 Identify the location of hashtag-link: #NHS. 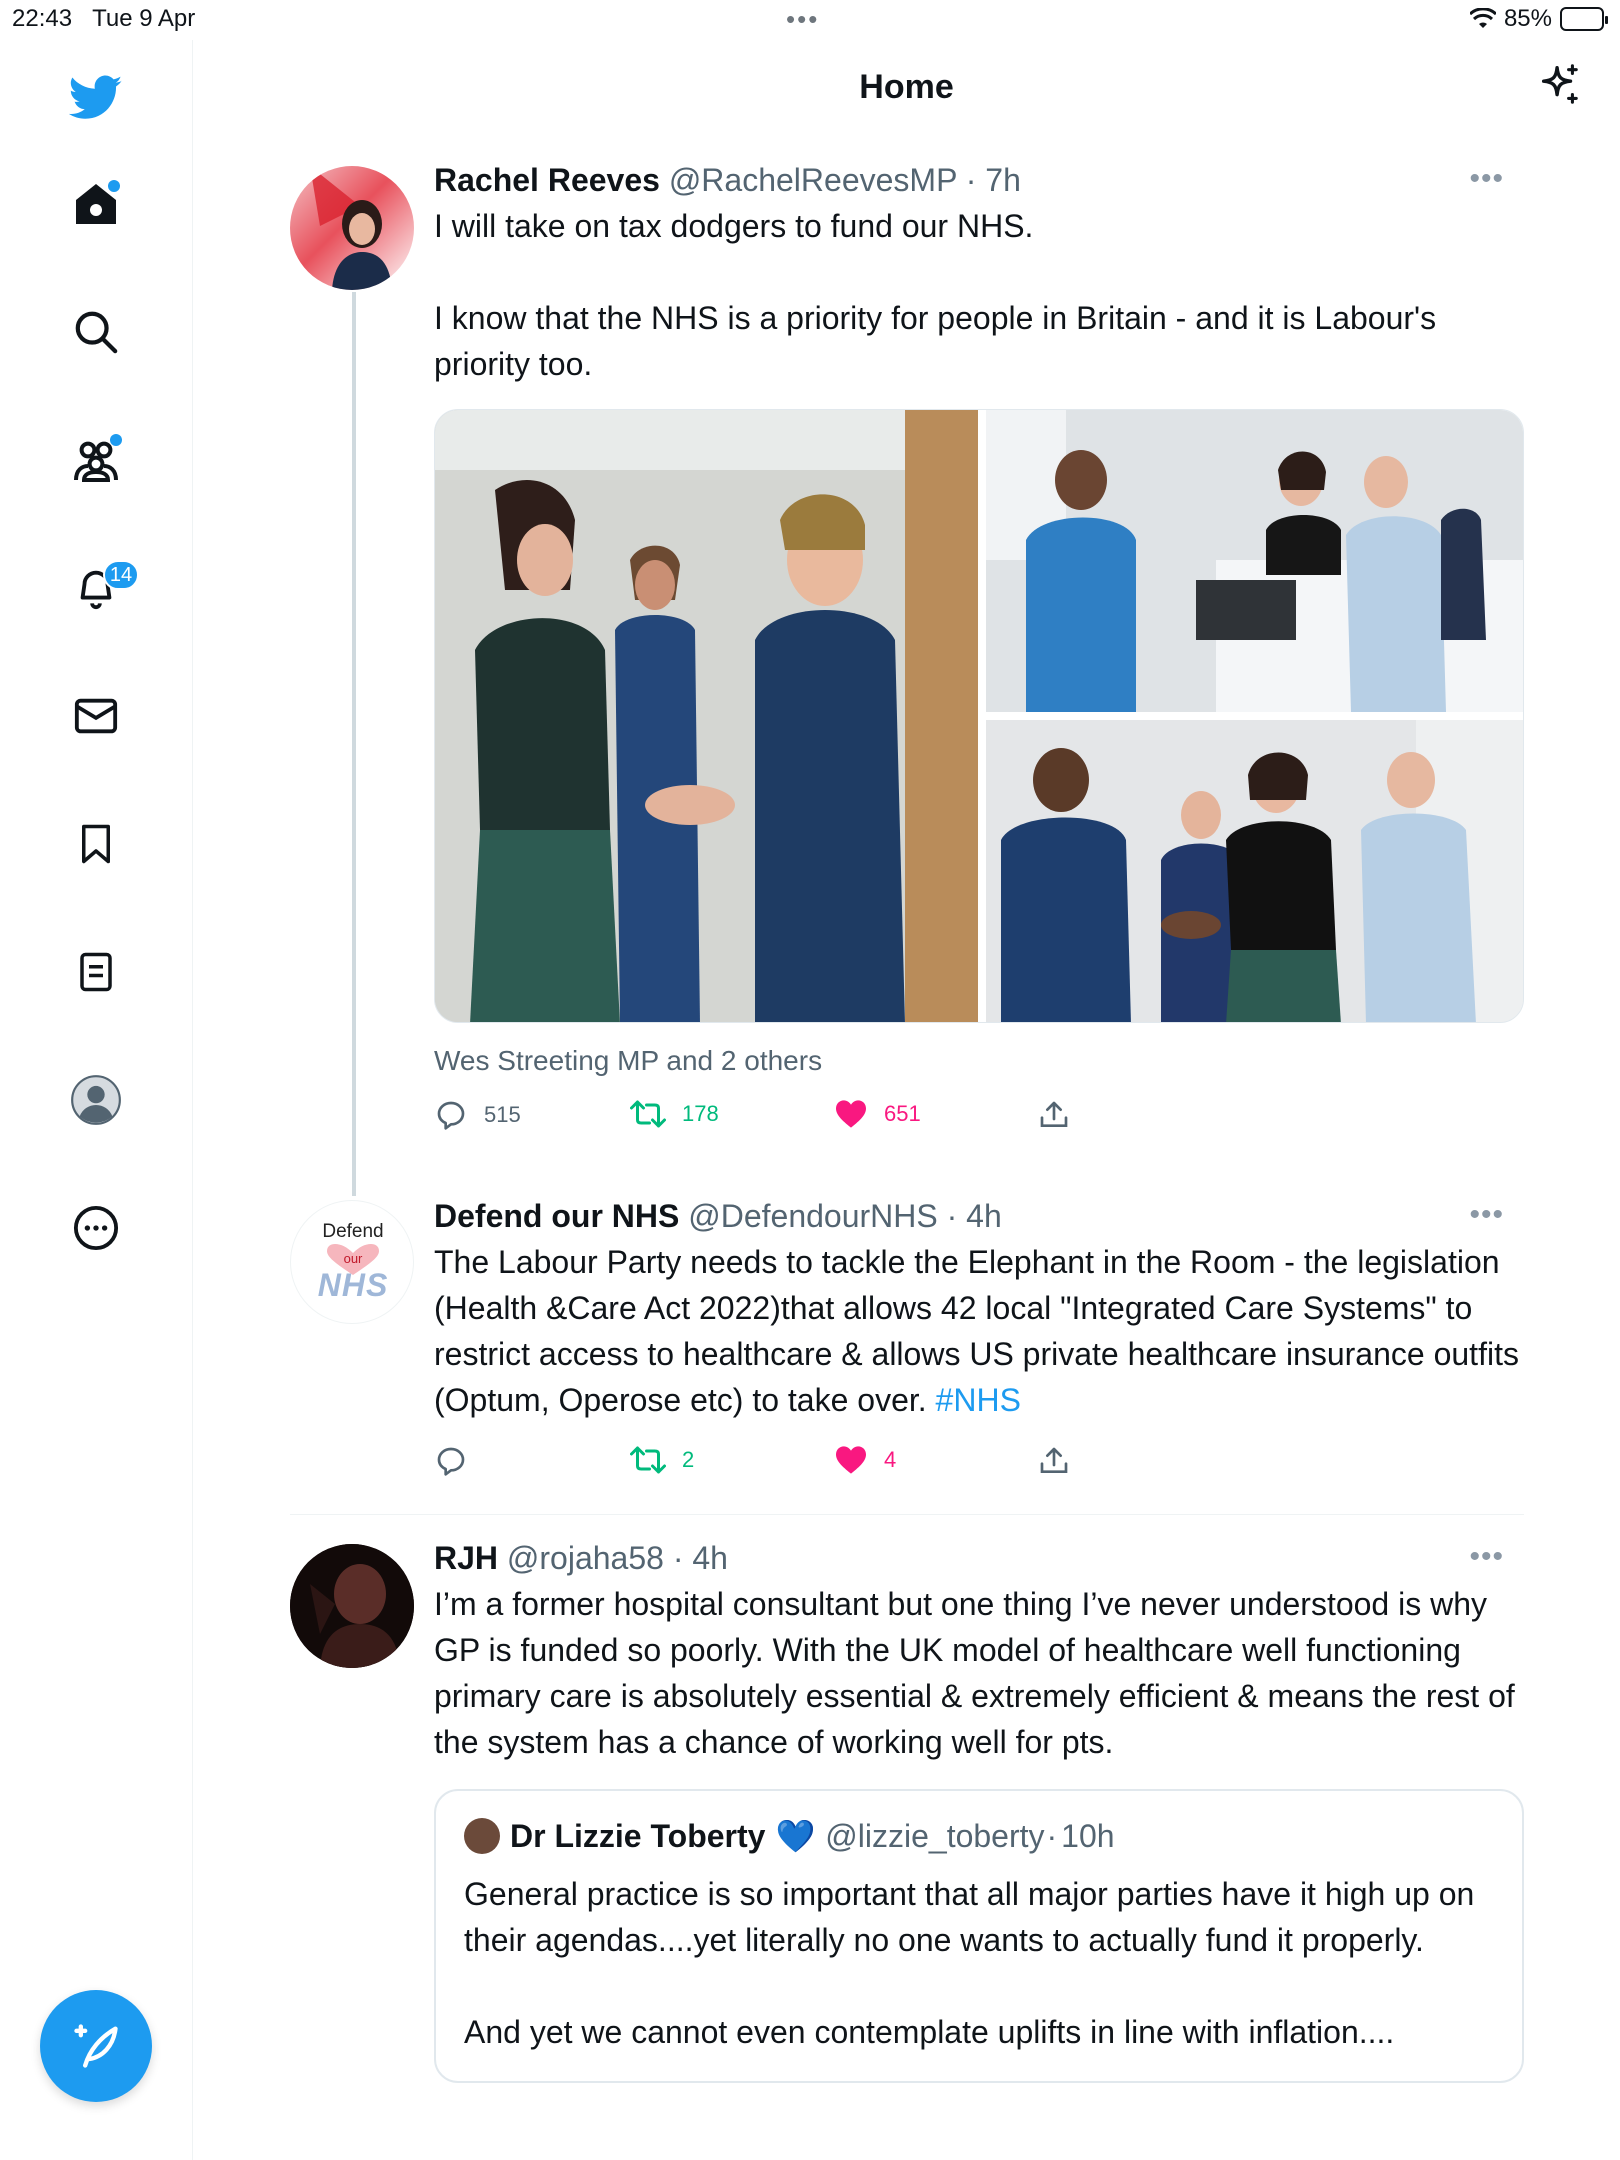
(978, 1400).